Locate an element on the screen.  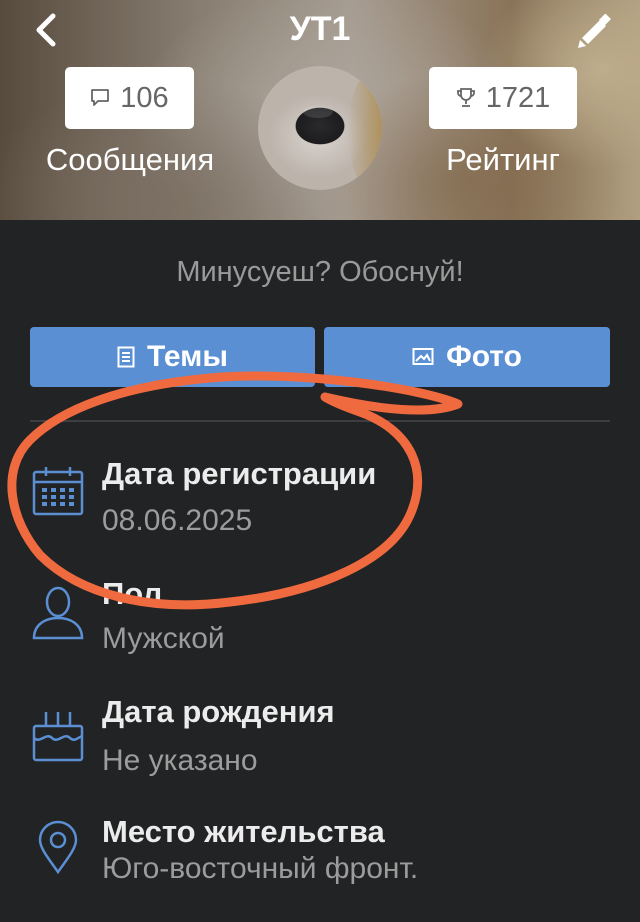
chevron-left-icon is located at coordinates (46, 30).